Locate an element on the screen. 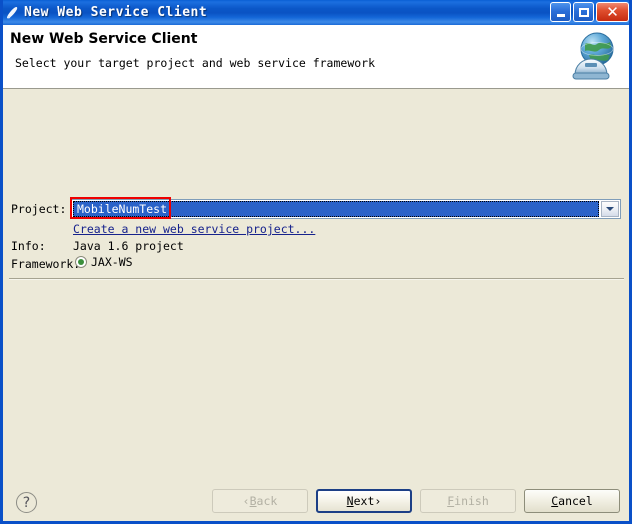  title-bar: New Web Service Client ✕ is located at coordinates (316, 12).